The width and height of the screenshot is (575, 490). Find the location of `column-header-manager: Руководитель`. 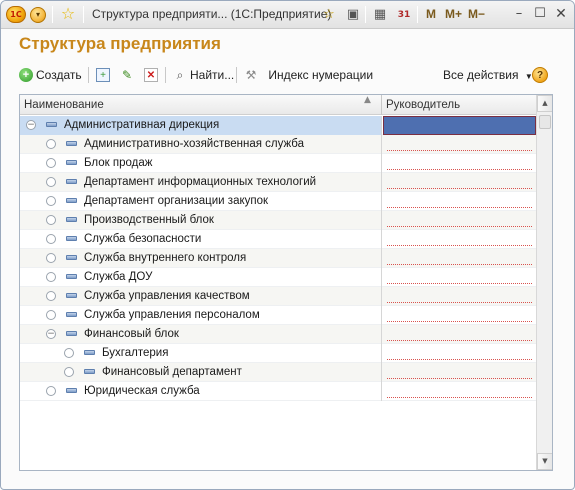

column-header-manager: Руководитель is located at coordinates (459, 105).